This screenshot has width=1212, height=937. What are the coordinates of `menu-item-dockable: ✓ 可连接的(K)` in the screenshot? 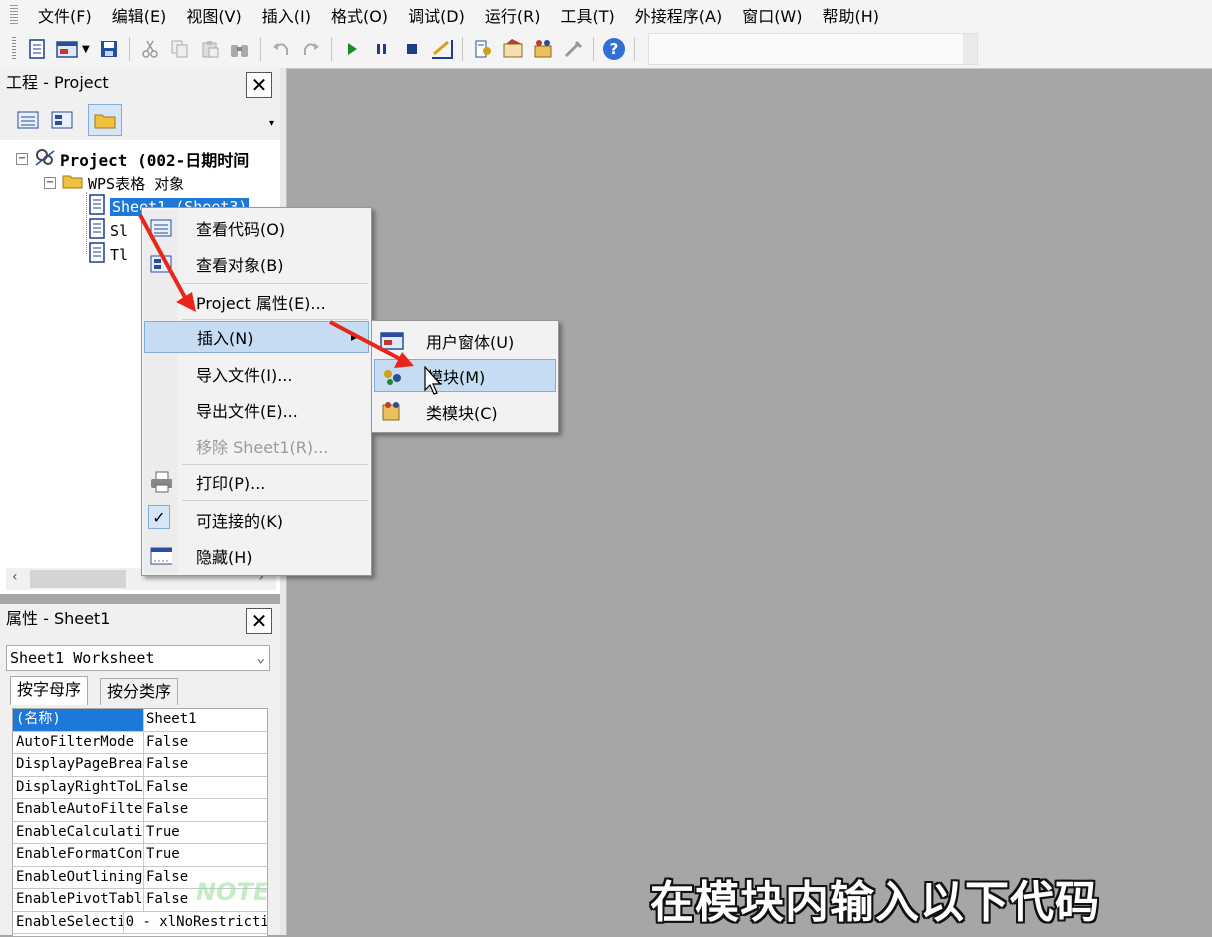 It's located at (256, 520).